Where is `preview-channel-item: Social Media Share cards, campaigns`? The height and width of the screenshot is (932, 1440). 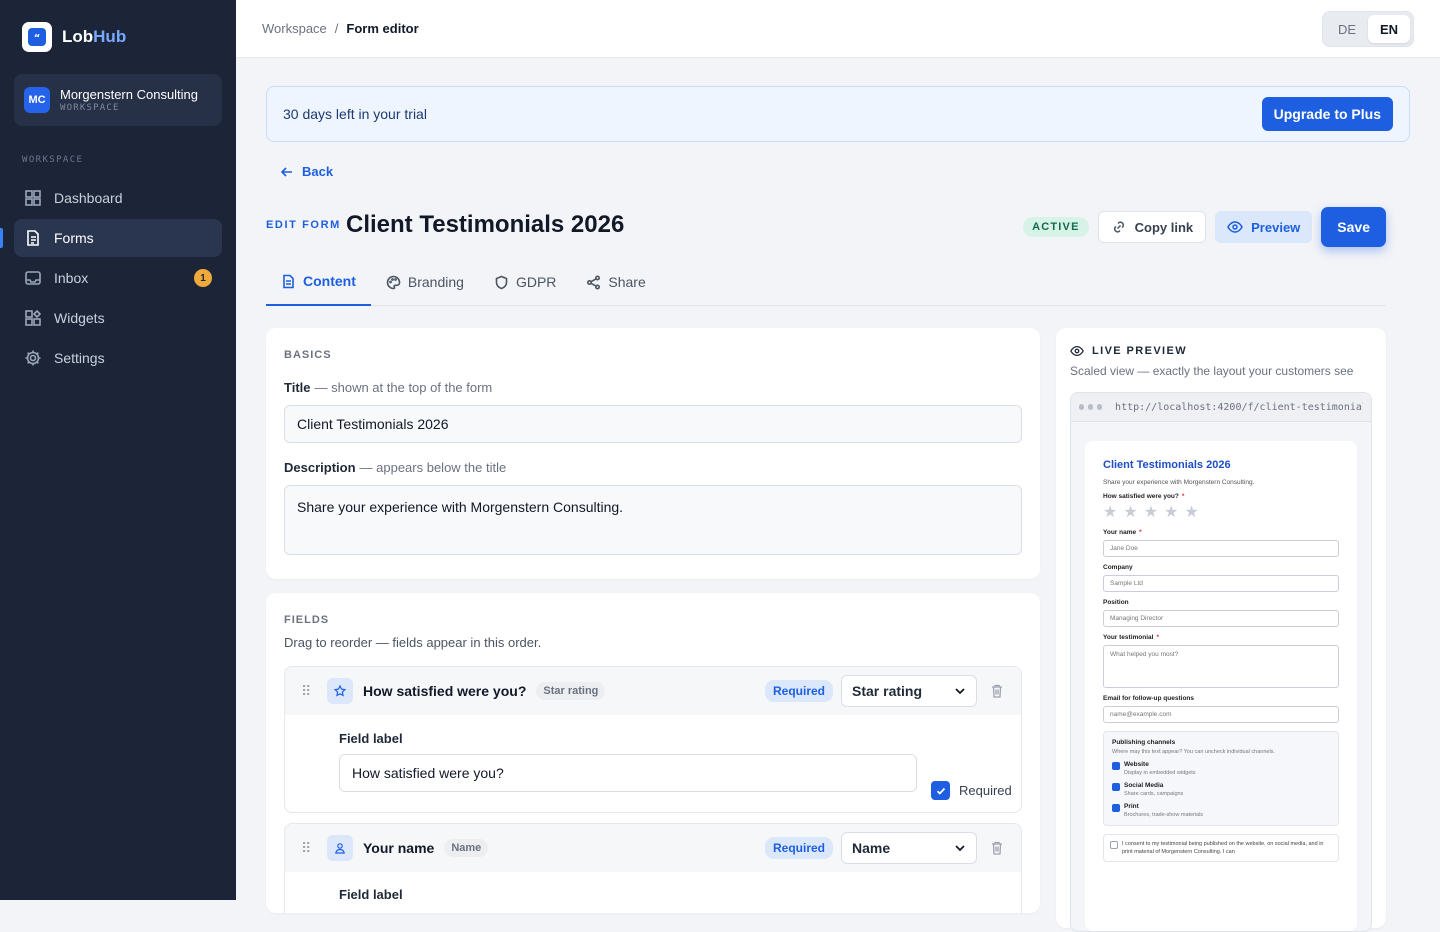
preview-channel-item: Social Media Share cards, campaigns is located at coordinates (1221, 789).